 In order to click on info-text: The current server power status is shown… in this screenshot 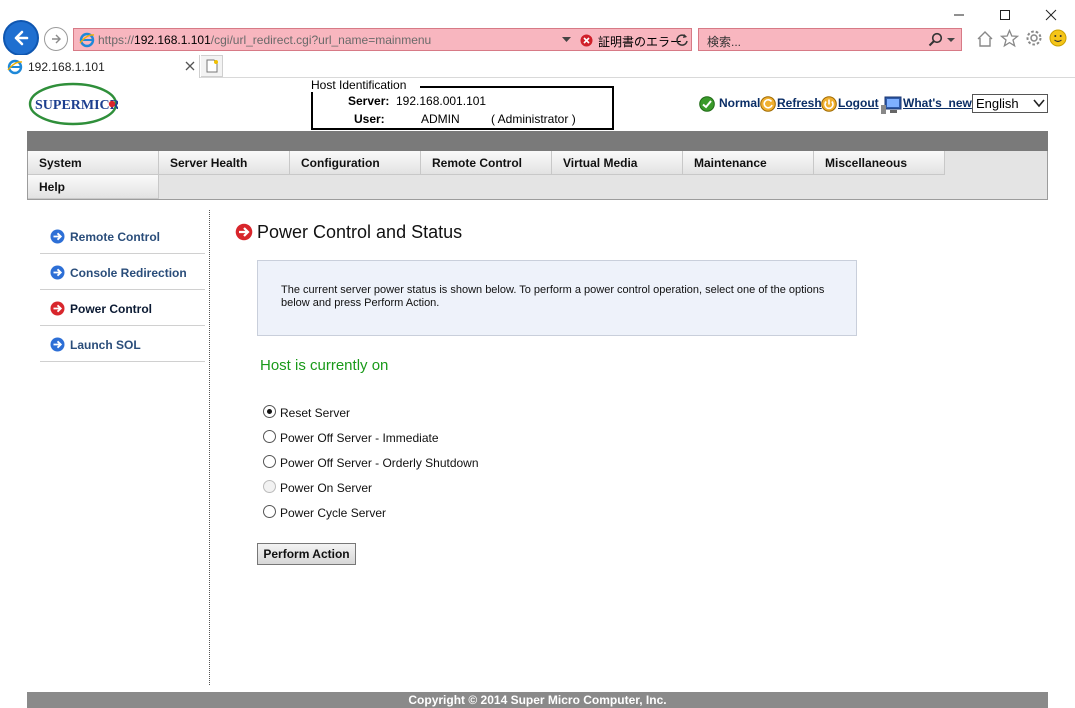, I will do `click(553, 296)`.